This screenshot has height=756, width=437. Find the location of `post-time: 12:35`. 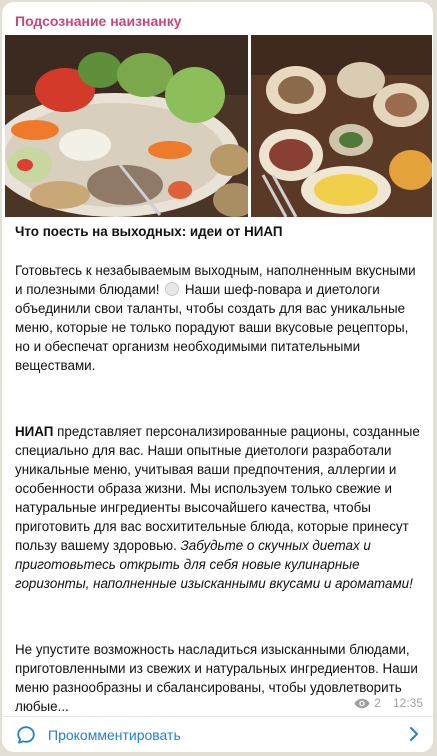

post-time: 12:35 is located at coordinates (407, 703).